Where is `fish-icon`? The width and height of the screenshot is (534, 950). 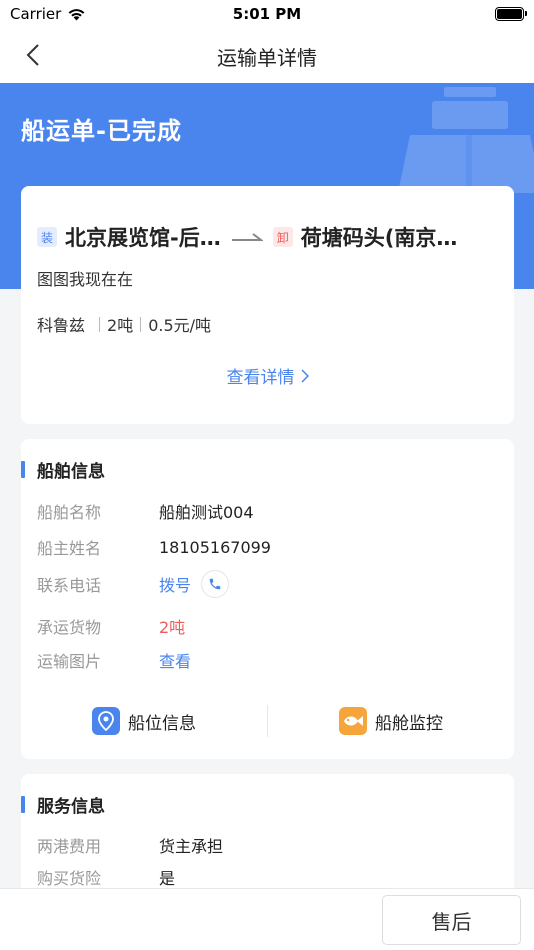 fish-icon is located at coordinates (353, 721).